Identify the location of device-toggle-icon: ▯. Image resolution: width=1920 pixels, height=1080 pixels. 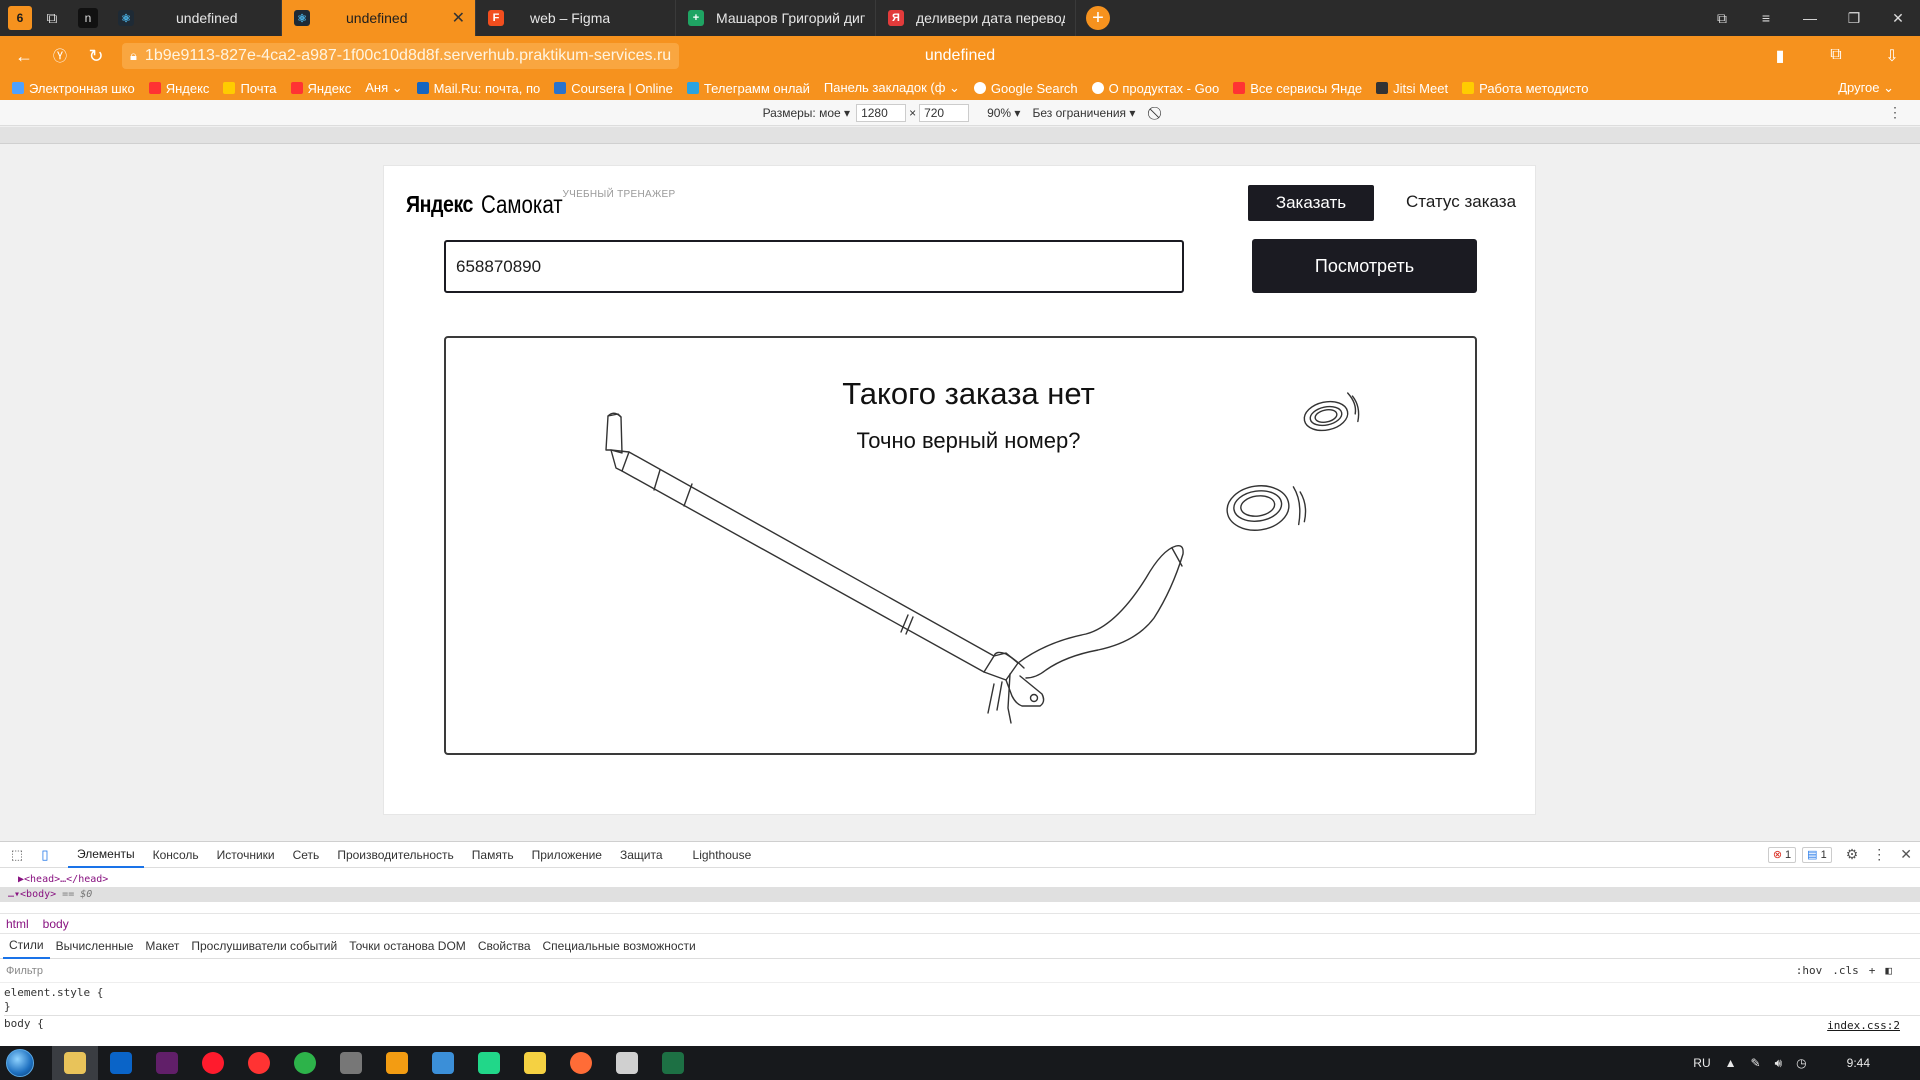
(45, 855).